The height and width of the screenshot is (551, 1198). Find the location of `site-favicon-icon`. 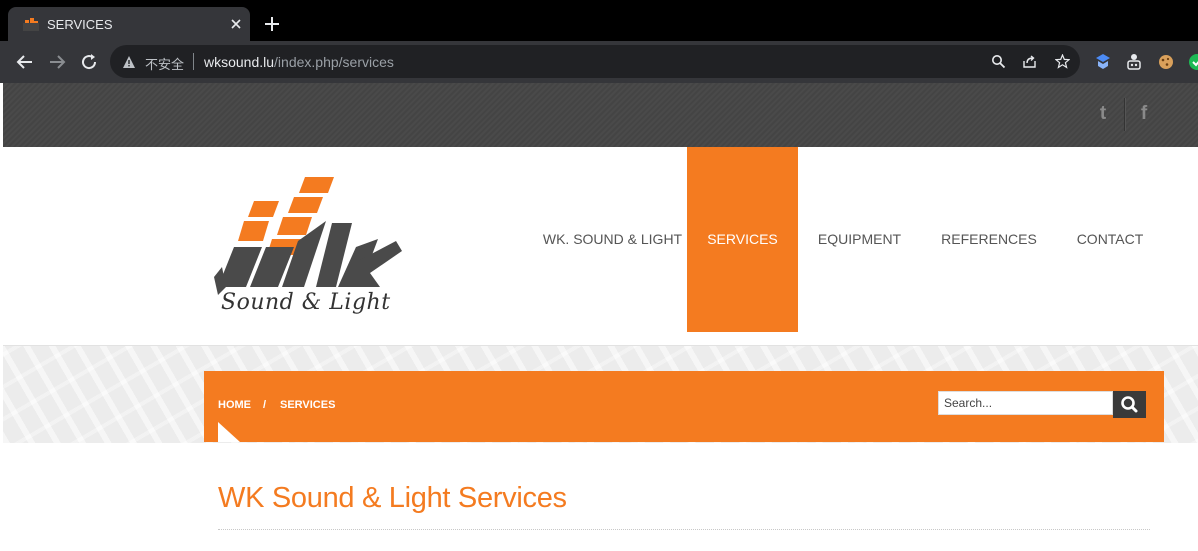

site-favicon-icon is located at coordinates (31, 24).